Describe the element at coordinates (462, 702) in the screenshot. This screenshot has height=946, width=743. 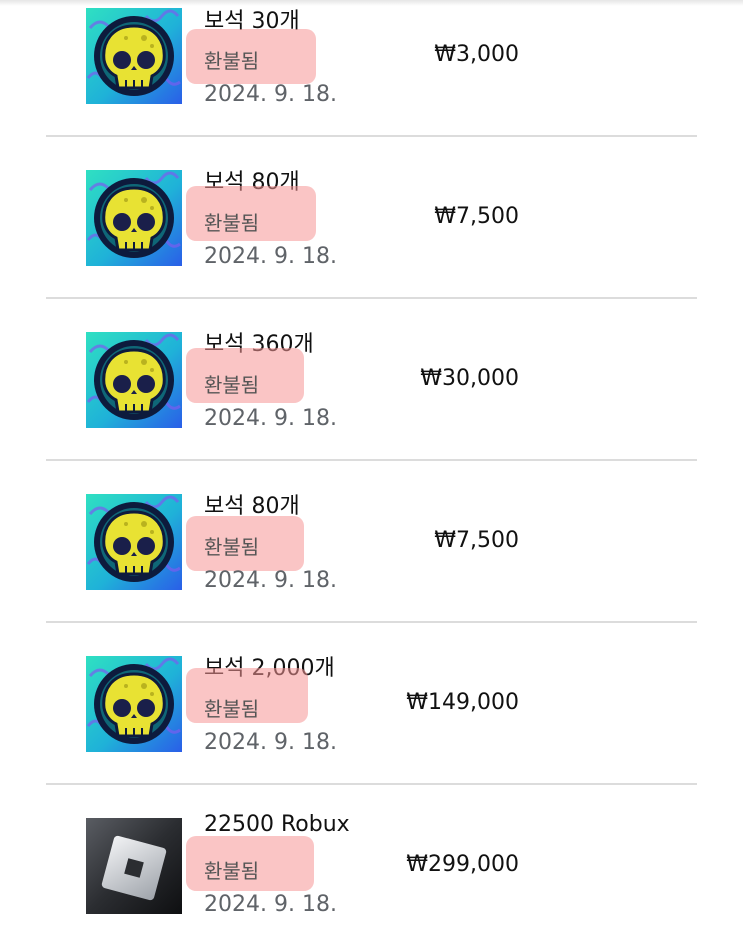
I see `item-price: ₩149,000` at that location.